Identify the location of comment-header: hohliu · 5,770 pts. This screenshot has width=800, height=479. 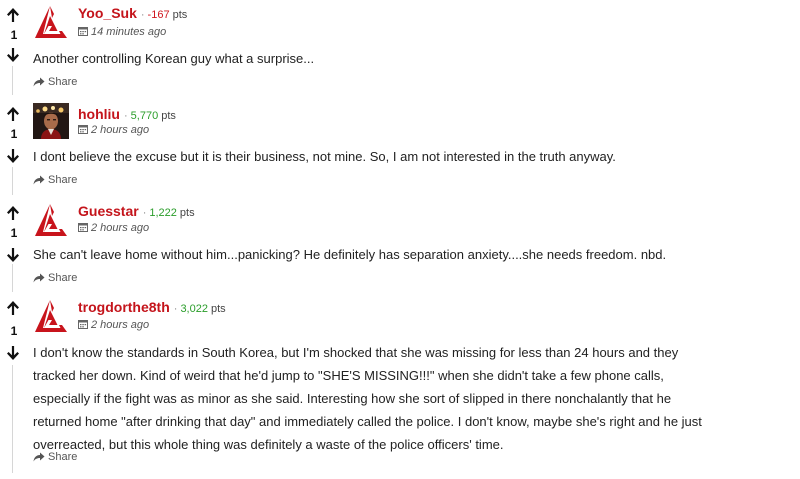
(127, 115).